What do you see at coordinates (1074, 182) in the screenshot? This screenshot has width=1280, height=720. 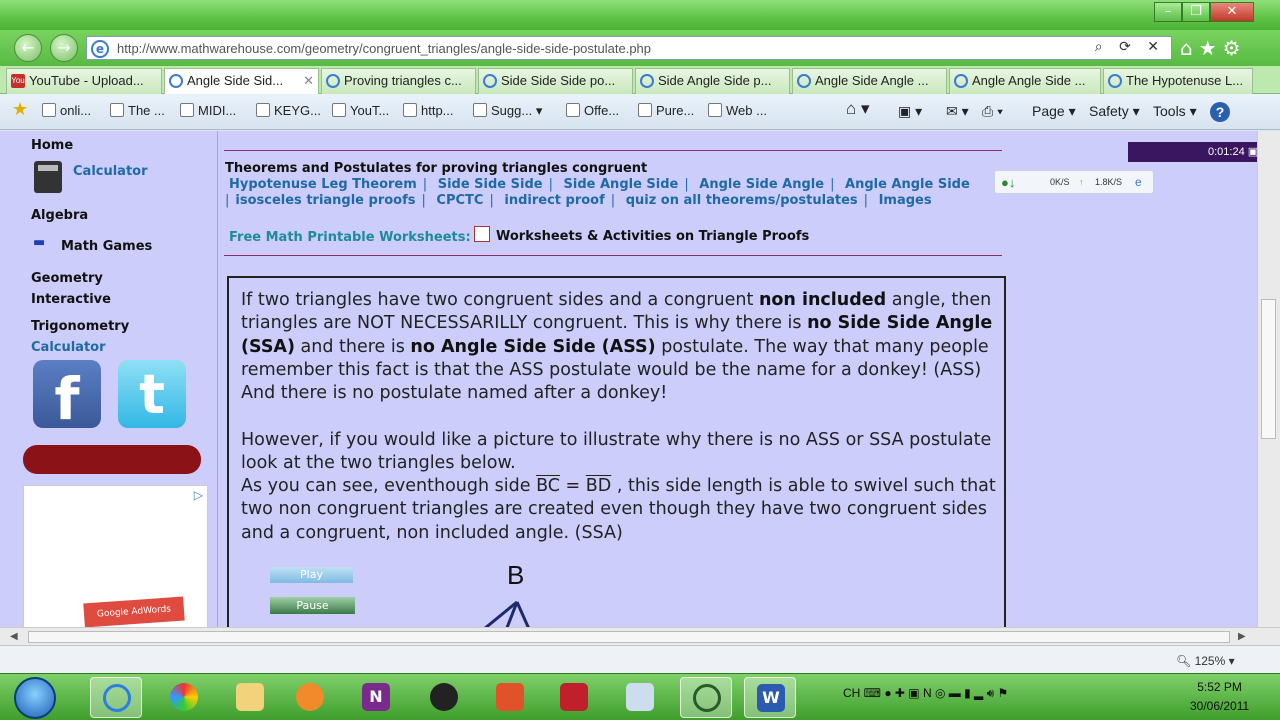 I see `network-speed-widget: ●↓ 0K/S ↑ 1.8K/S e` at bounding box center [1074, 182].